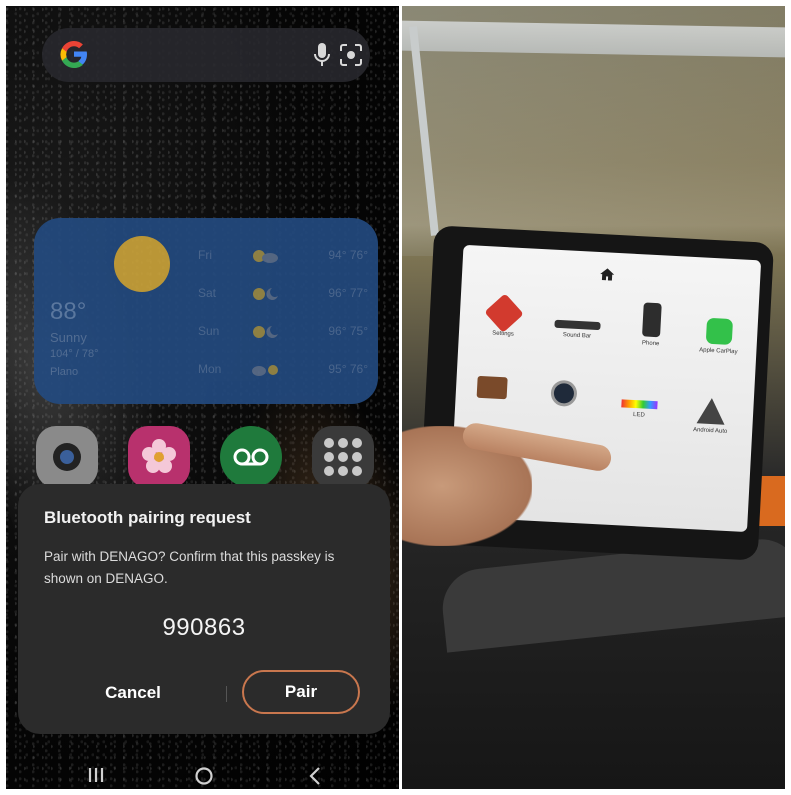 The height and width of the screenshot is (795, 791). I want to click on settings-app-icon, so click(504, 313).